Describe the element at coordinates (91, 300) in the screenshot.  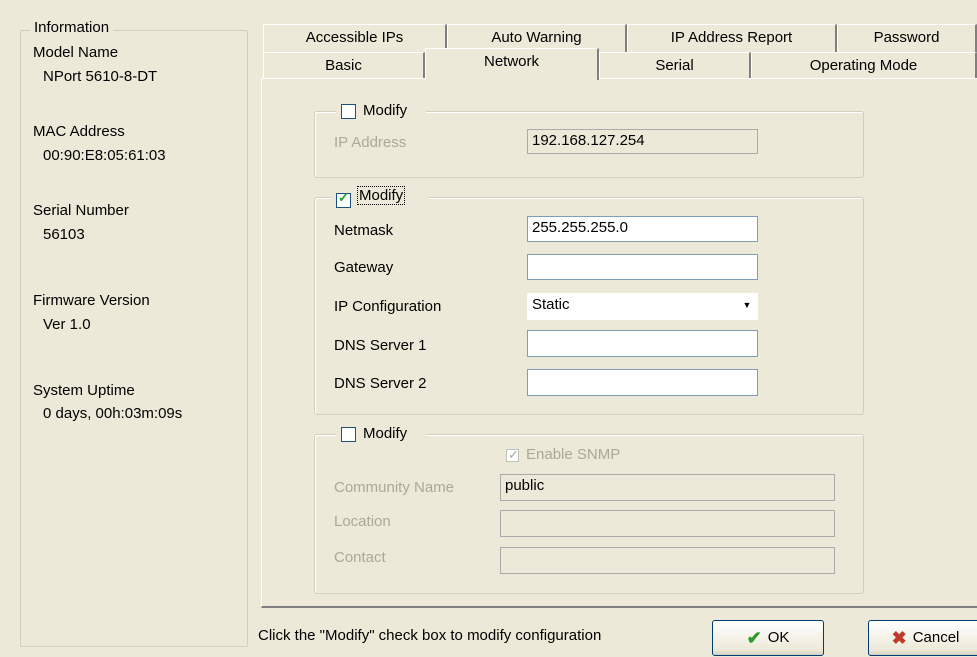
I see `firmware-version-label: Firmware Version` at that location.